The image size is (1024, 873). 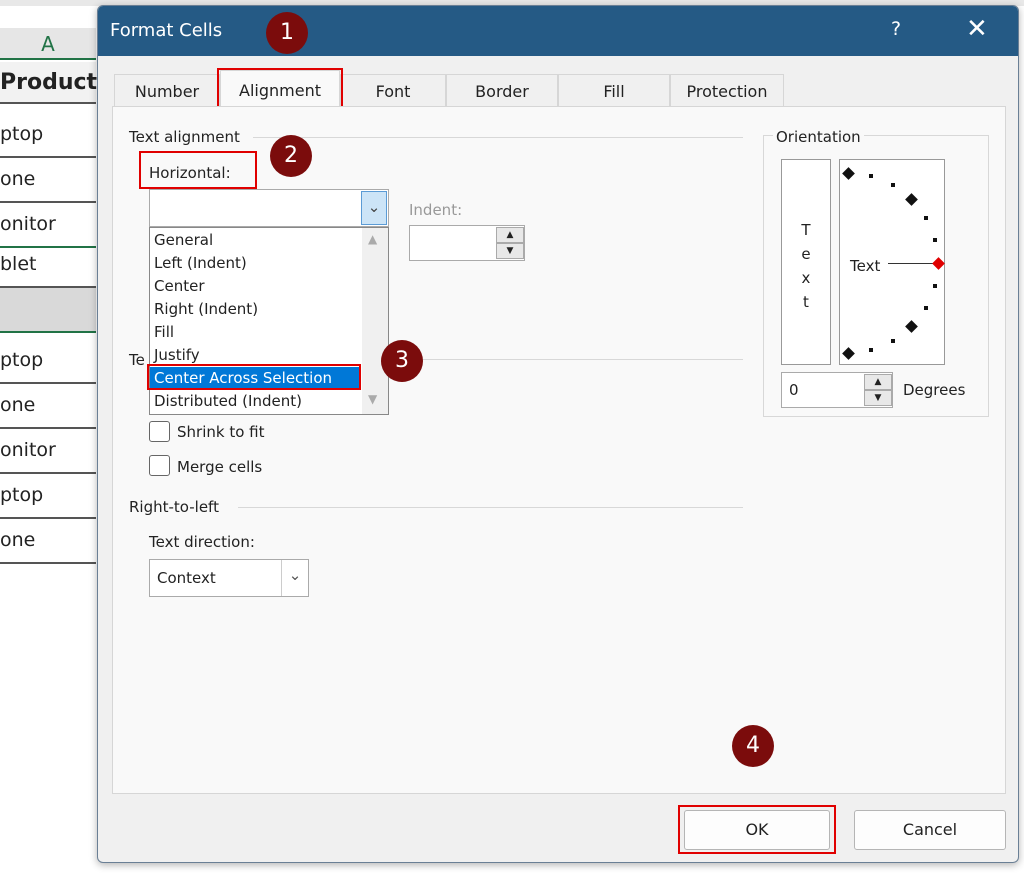 What do you see at coordinates (806, 278) in the screenshot?
I see `vertical-text-char: x` at bounding box center [806, 278].